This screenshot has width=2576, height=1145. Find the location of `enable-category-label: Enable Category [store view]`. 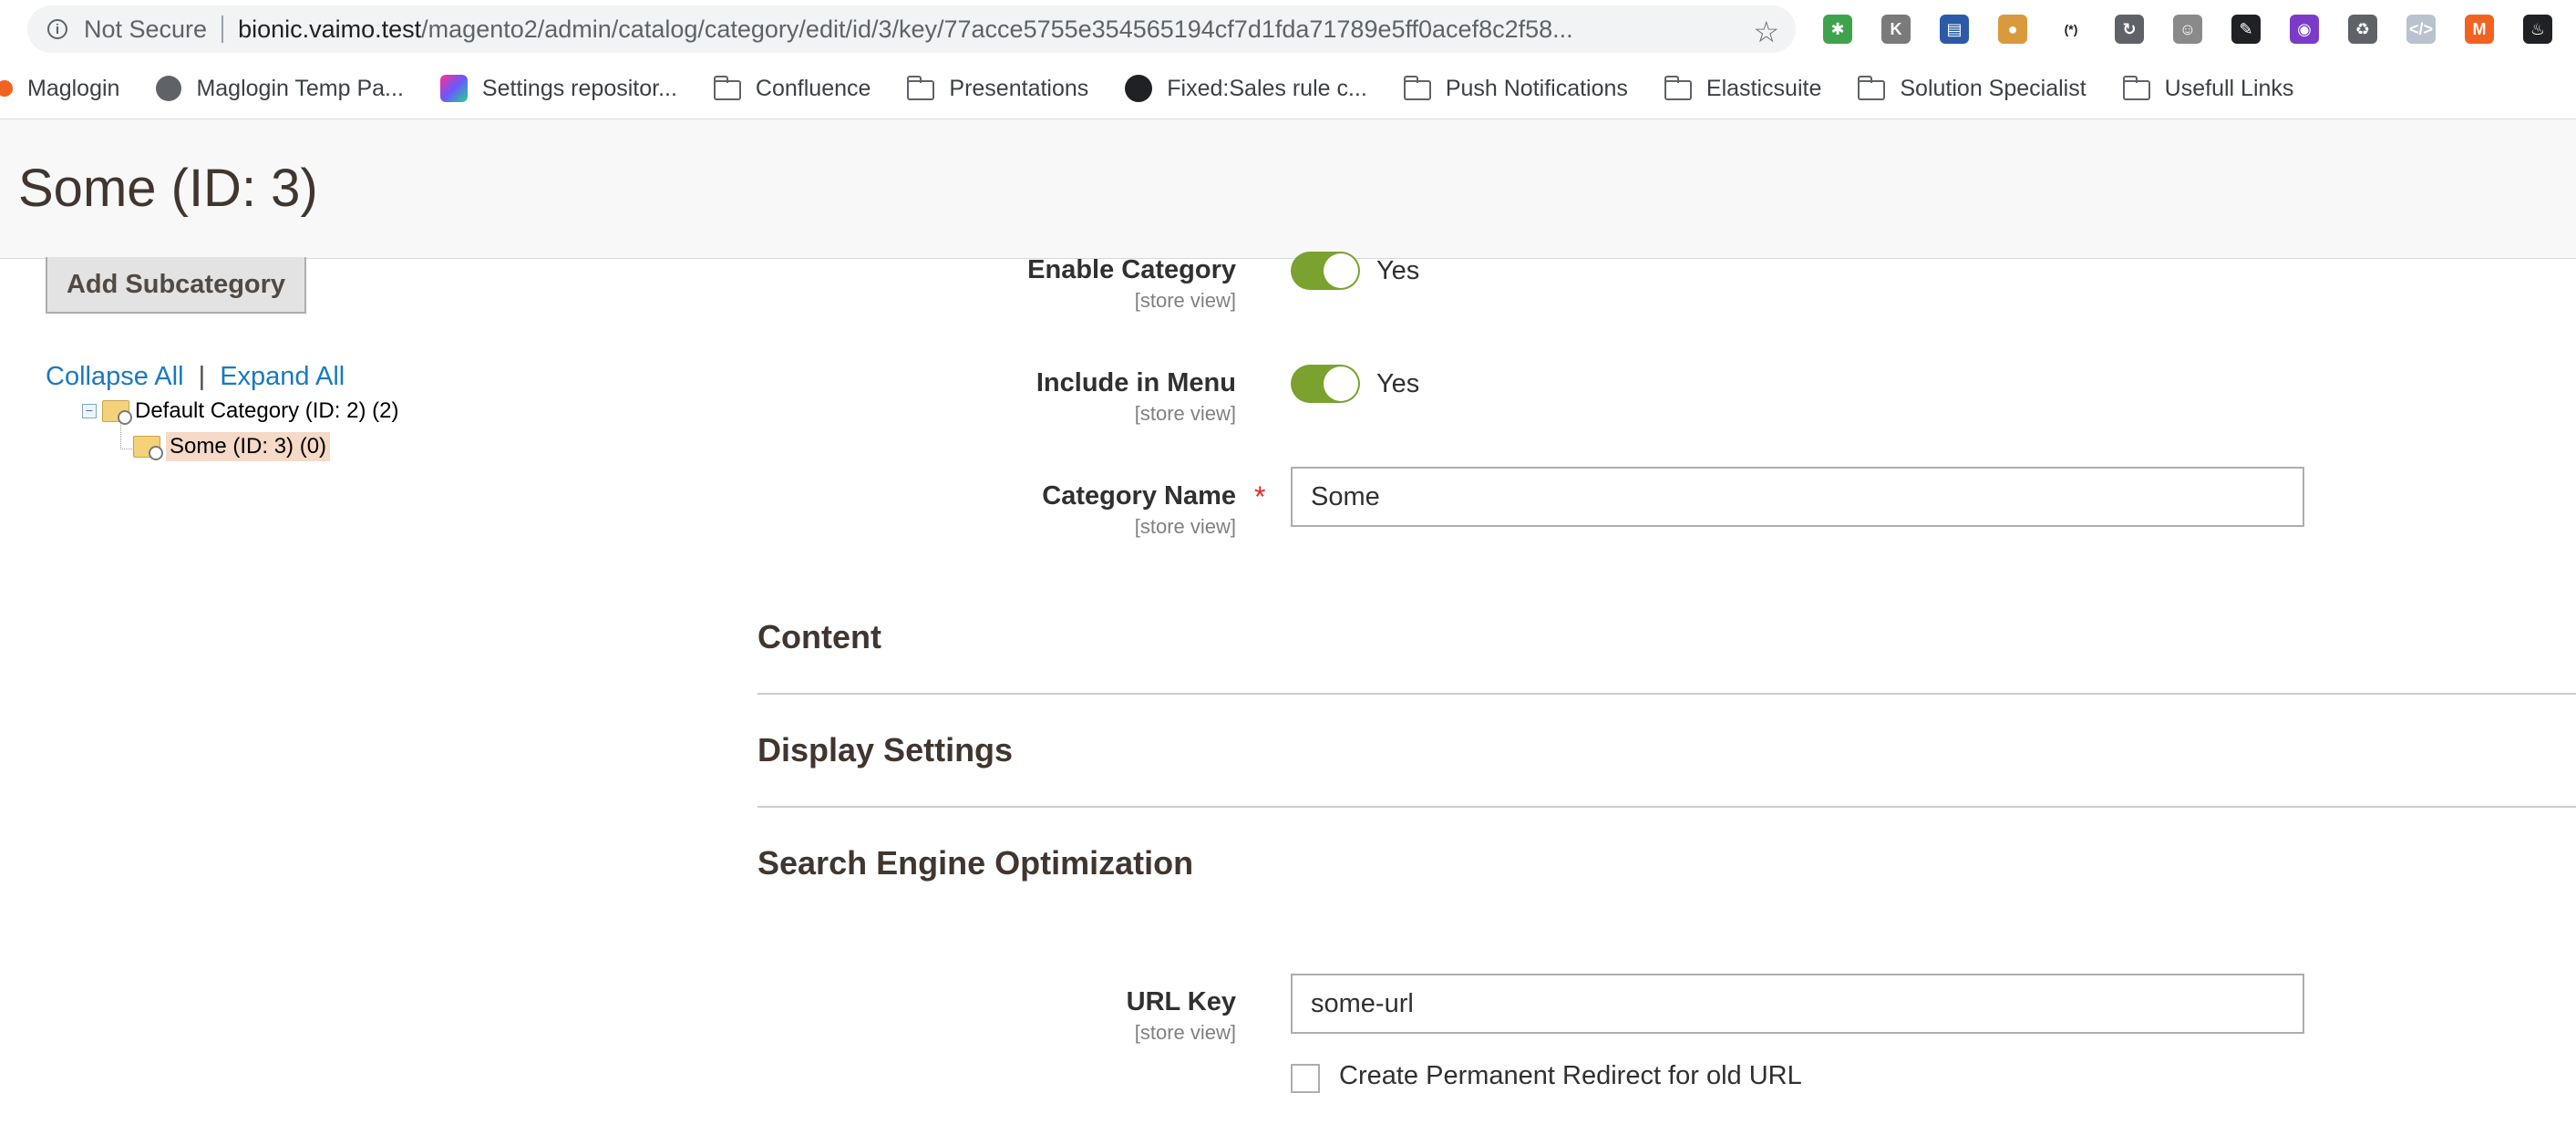

enable-category-label: Enable Category [store view] is located at coordinates (1131, 284).